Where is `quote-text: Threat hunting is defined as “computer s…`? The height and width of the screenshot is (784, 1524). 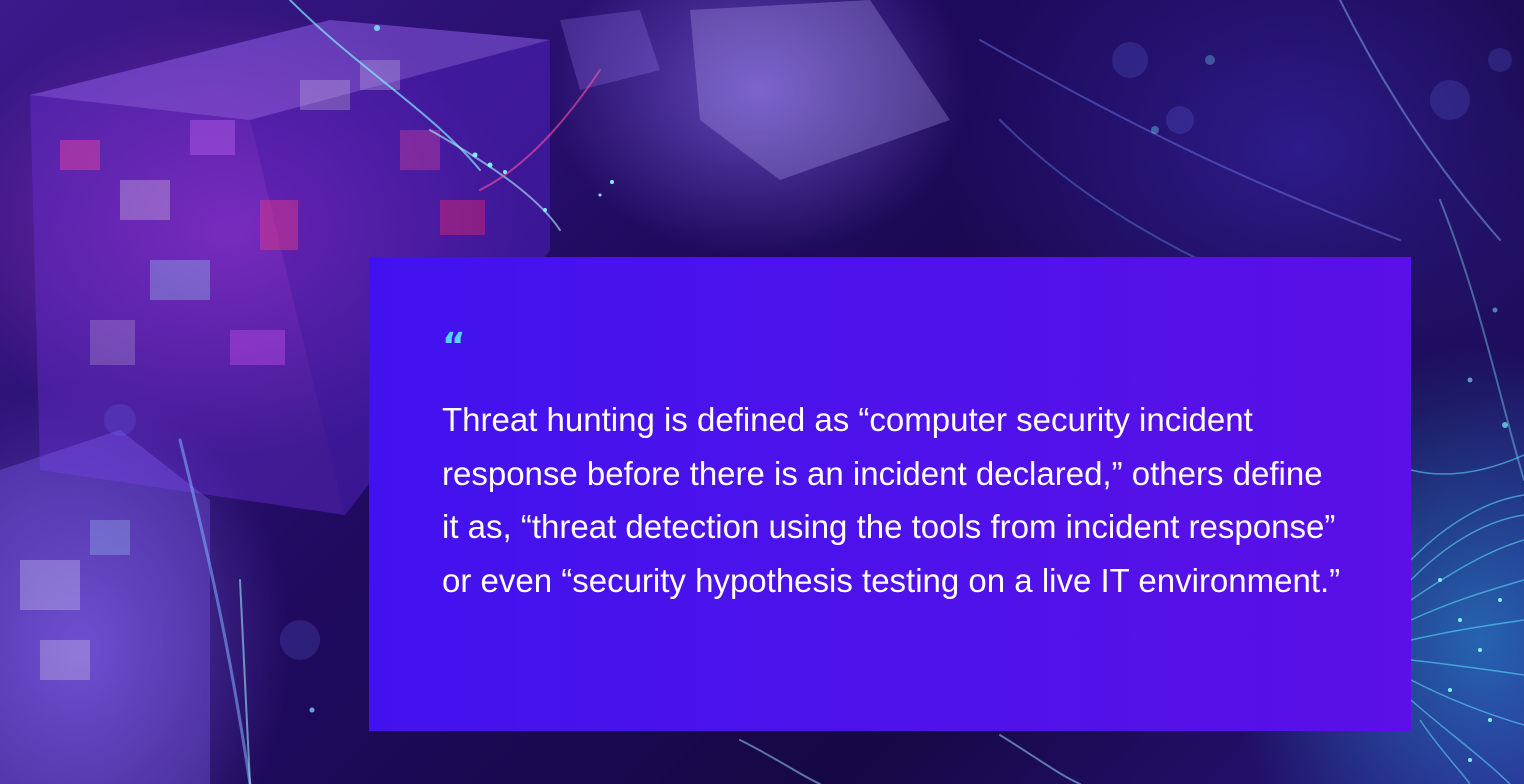
quote-text: Threat hunting is defined as “computer s… is located at coordinates (891, 500).